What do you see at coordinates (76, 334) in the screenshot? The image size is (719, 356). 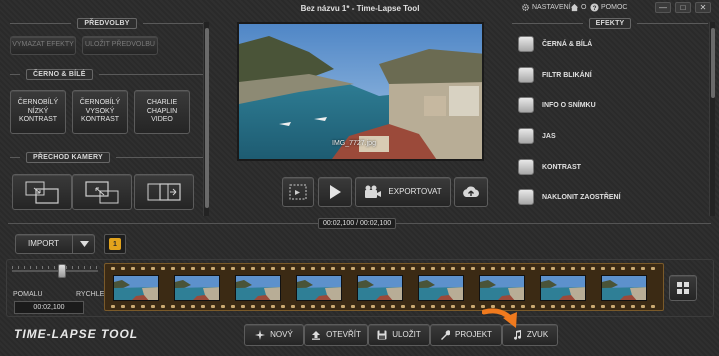 I see `app-logo: TIME-LAPSE TOOL` at bounding box center [76, 334].